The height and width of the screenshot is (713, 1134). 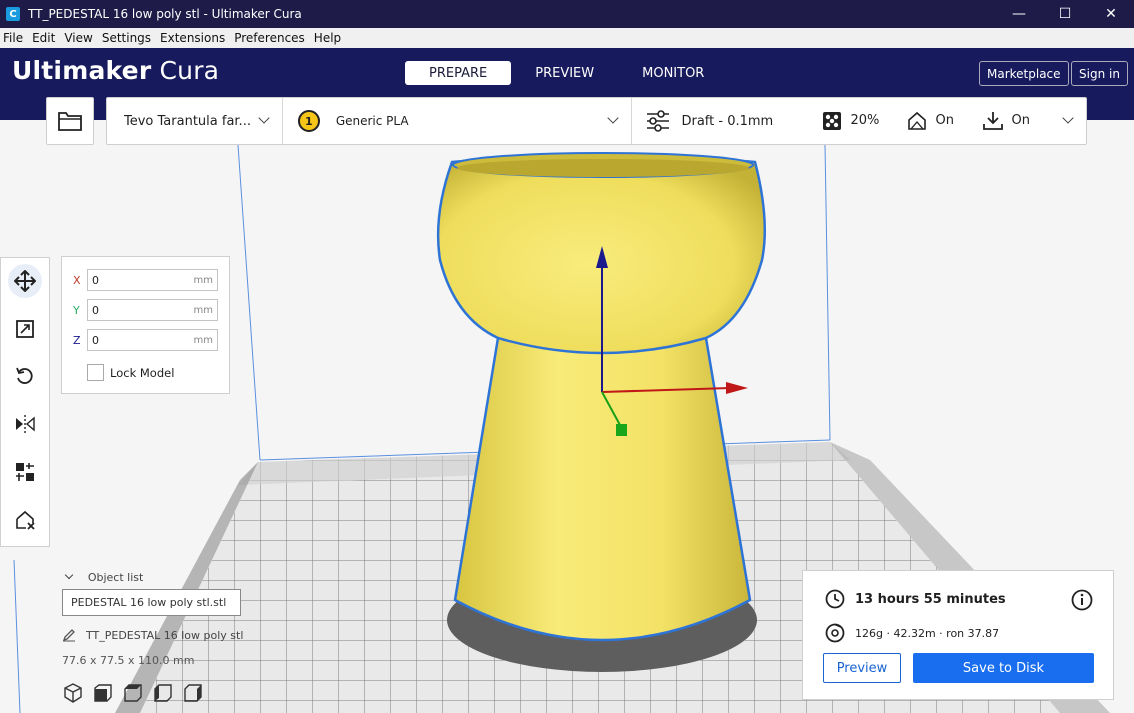 What do you see at coordinates (142, 372) in the screenshot?
I see `lock-model-label: Lock Model` at bounding box center [142, 372].